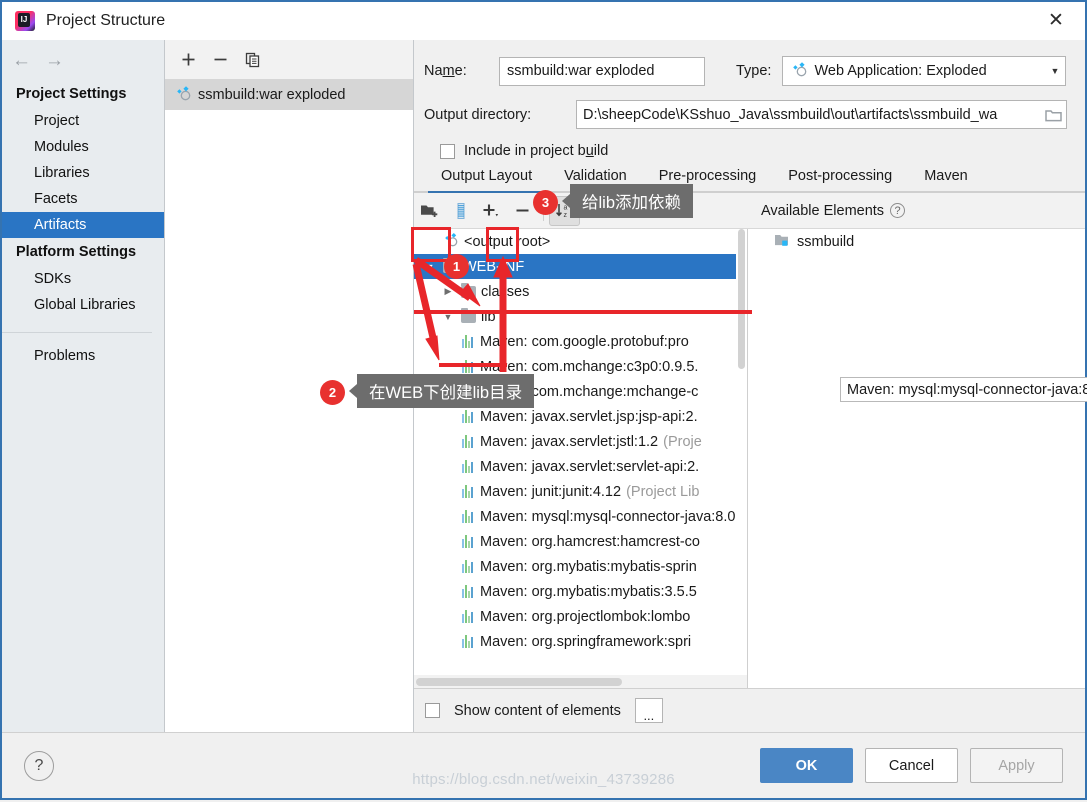  What do you see at coordinates (450, 267) in the screenshot?
I see `folder-icon` at bounding box center [450, 267].